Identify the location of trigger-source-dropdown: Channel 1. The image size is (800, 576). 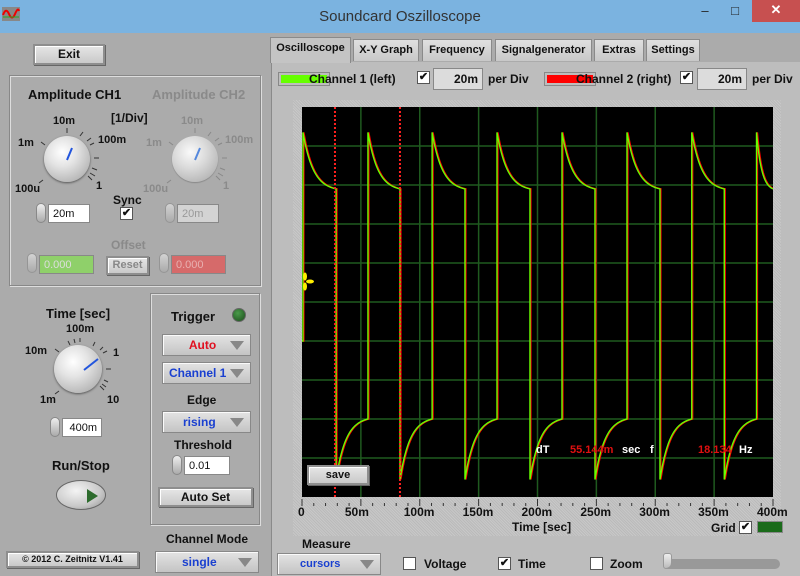
(206, 373).